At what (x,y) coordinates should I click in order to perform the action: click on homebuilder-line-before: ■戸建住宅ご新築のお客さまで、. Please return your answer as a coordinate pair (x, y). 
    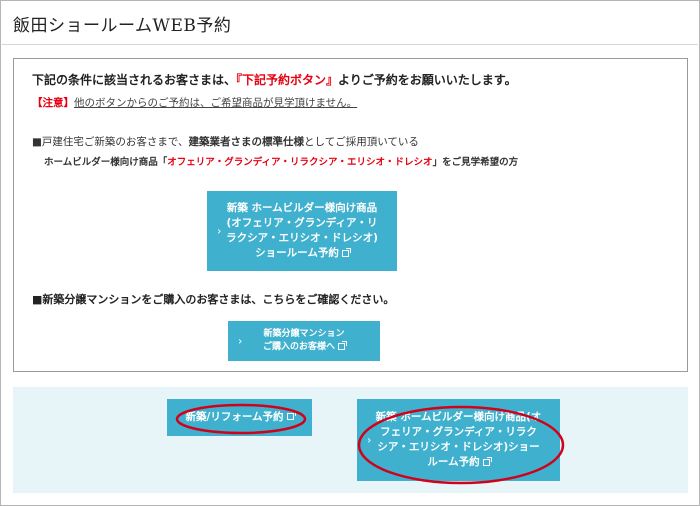
    Looking at the image, I should click on (110, 142).